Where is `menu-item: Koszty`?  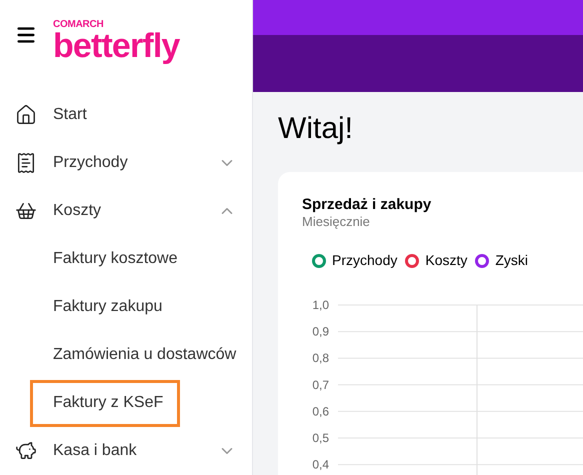 menu-item: Koszty is located at coordinates (126, 211).